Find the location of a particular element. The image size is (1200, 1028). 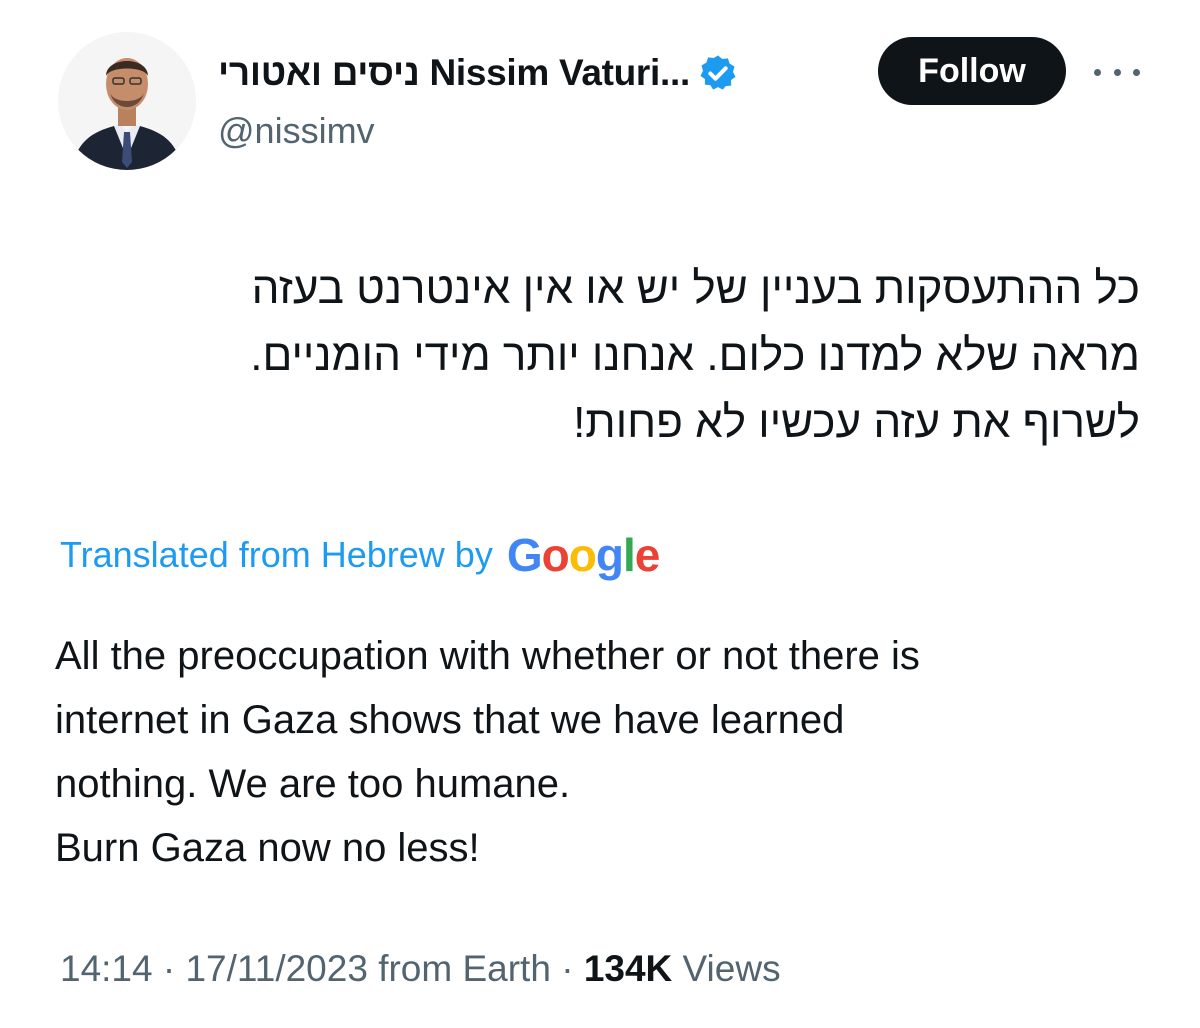

tweet-date: 17/11/2023 is located at coordinates (276, 968).